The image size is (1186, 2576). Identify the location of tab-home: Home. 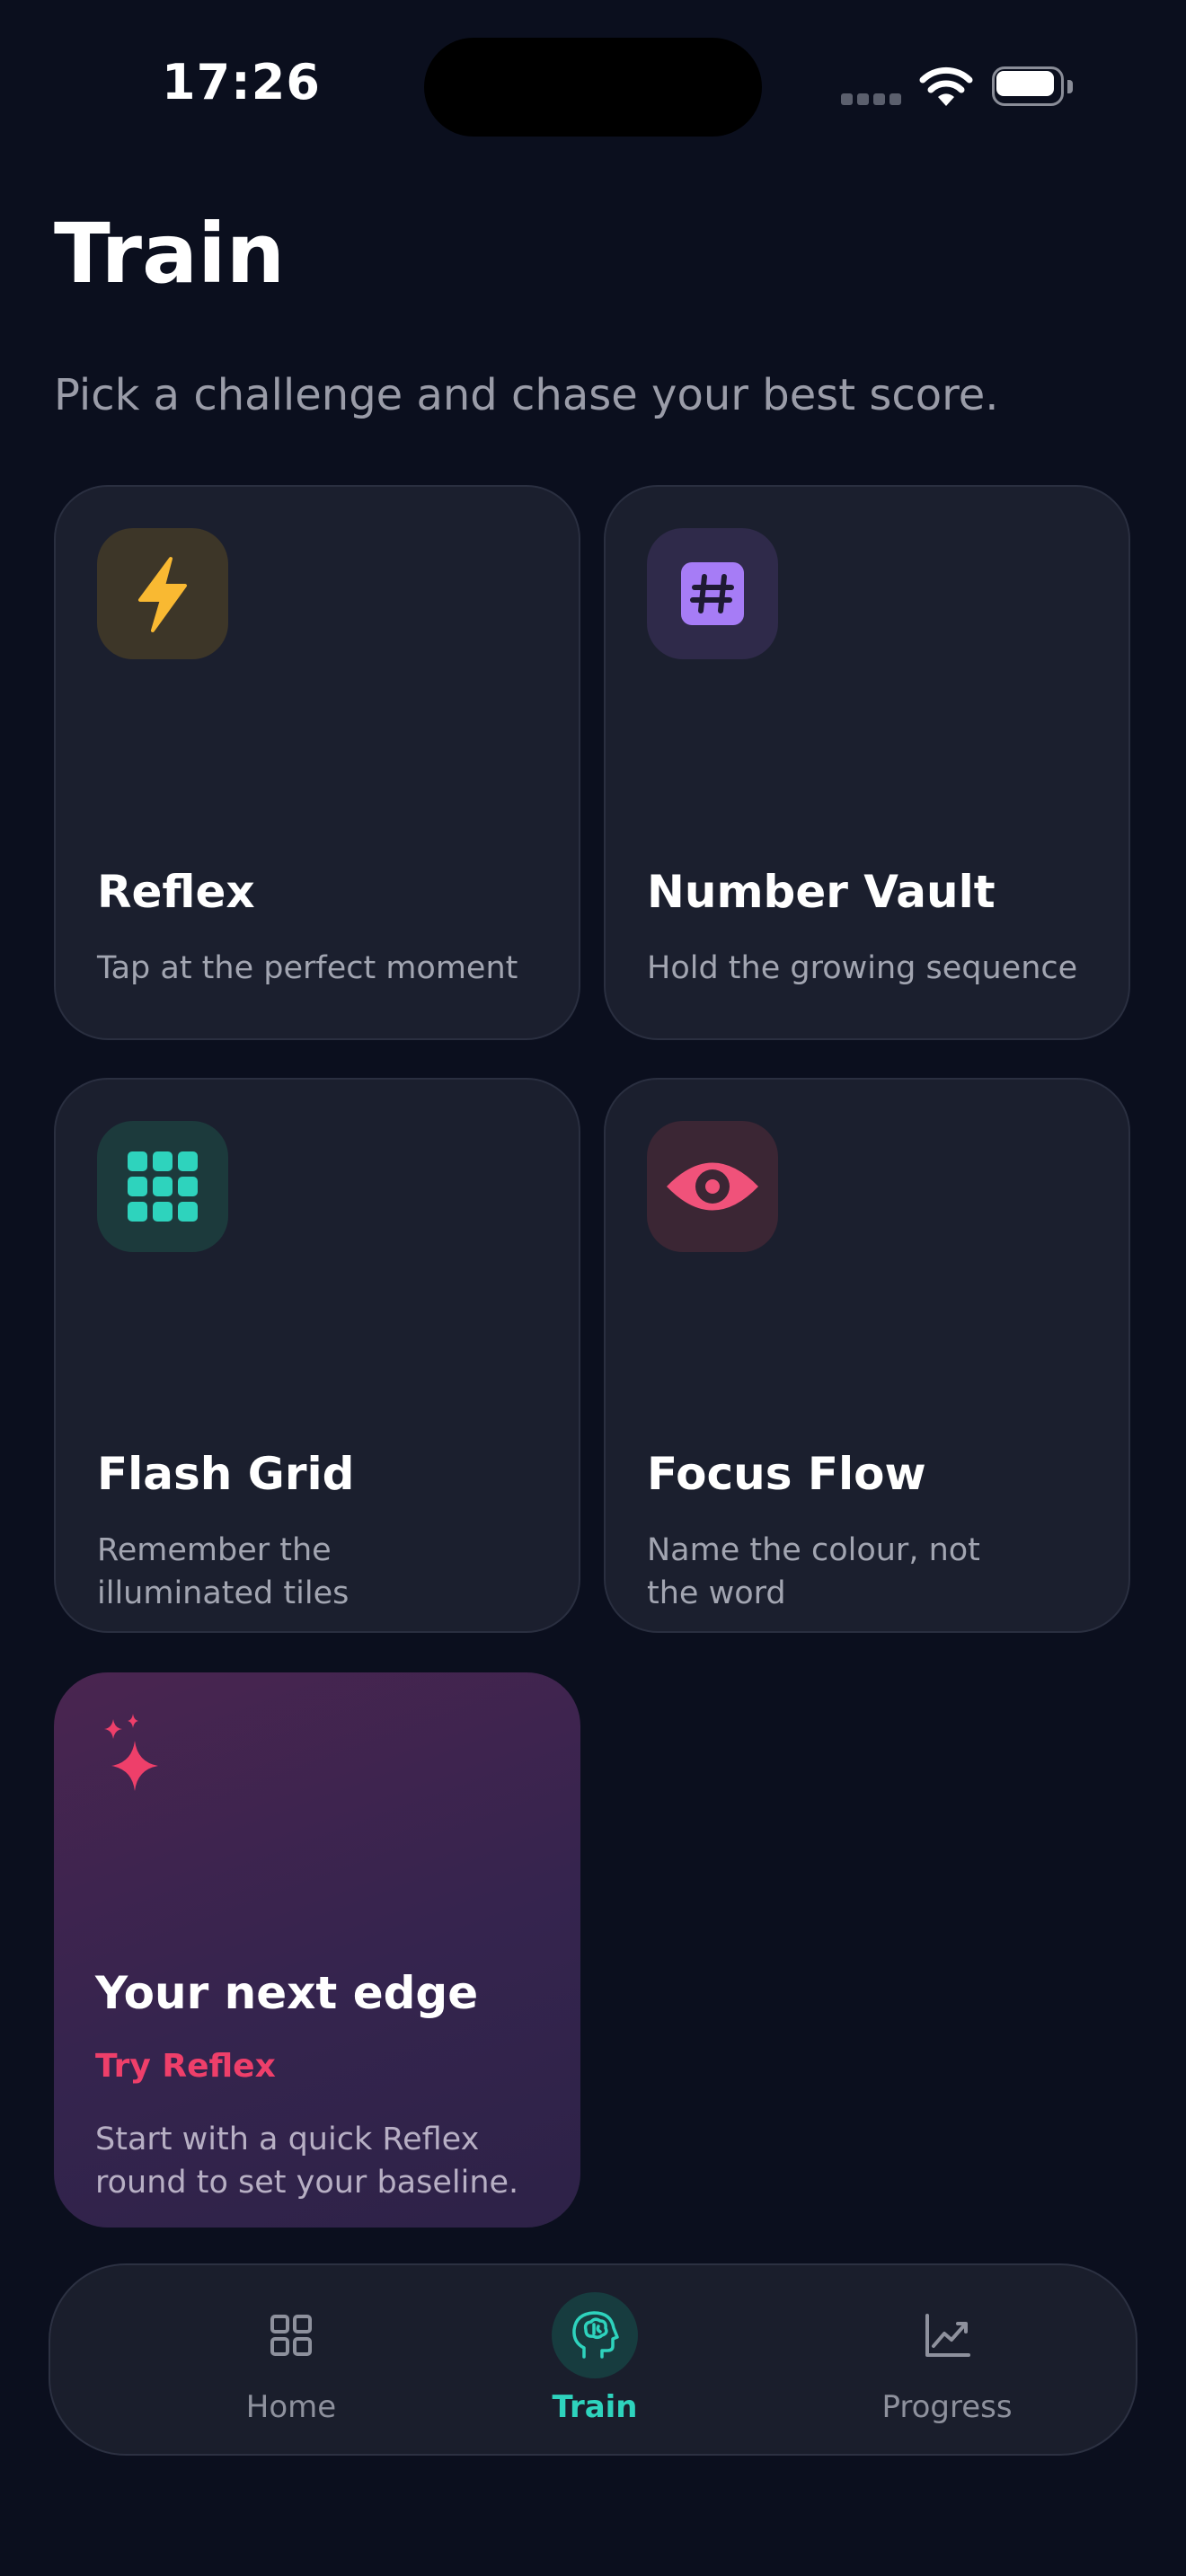
(291, 2359).